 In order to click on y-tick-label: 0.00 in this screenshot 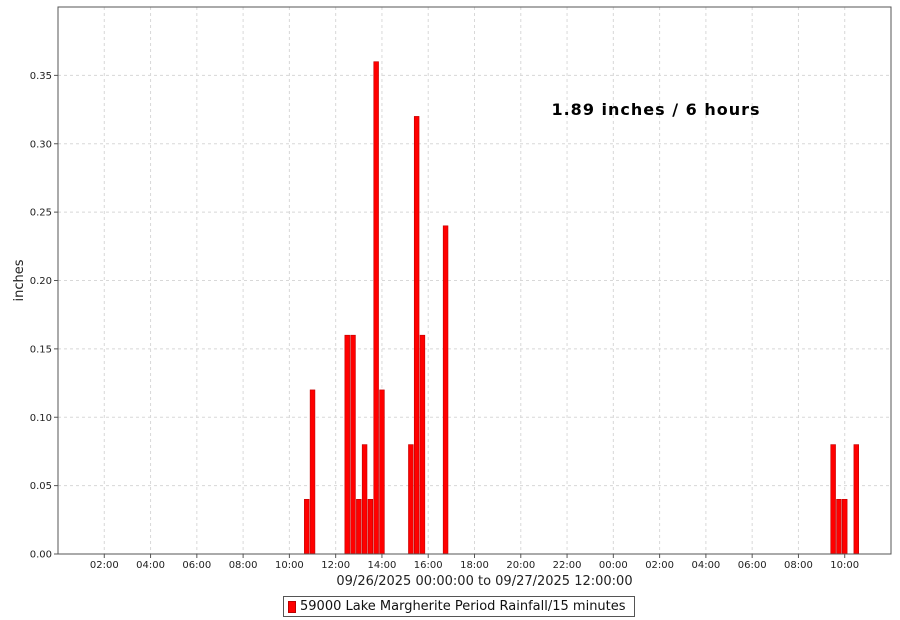, I will do `click(41, 555)`.